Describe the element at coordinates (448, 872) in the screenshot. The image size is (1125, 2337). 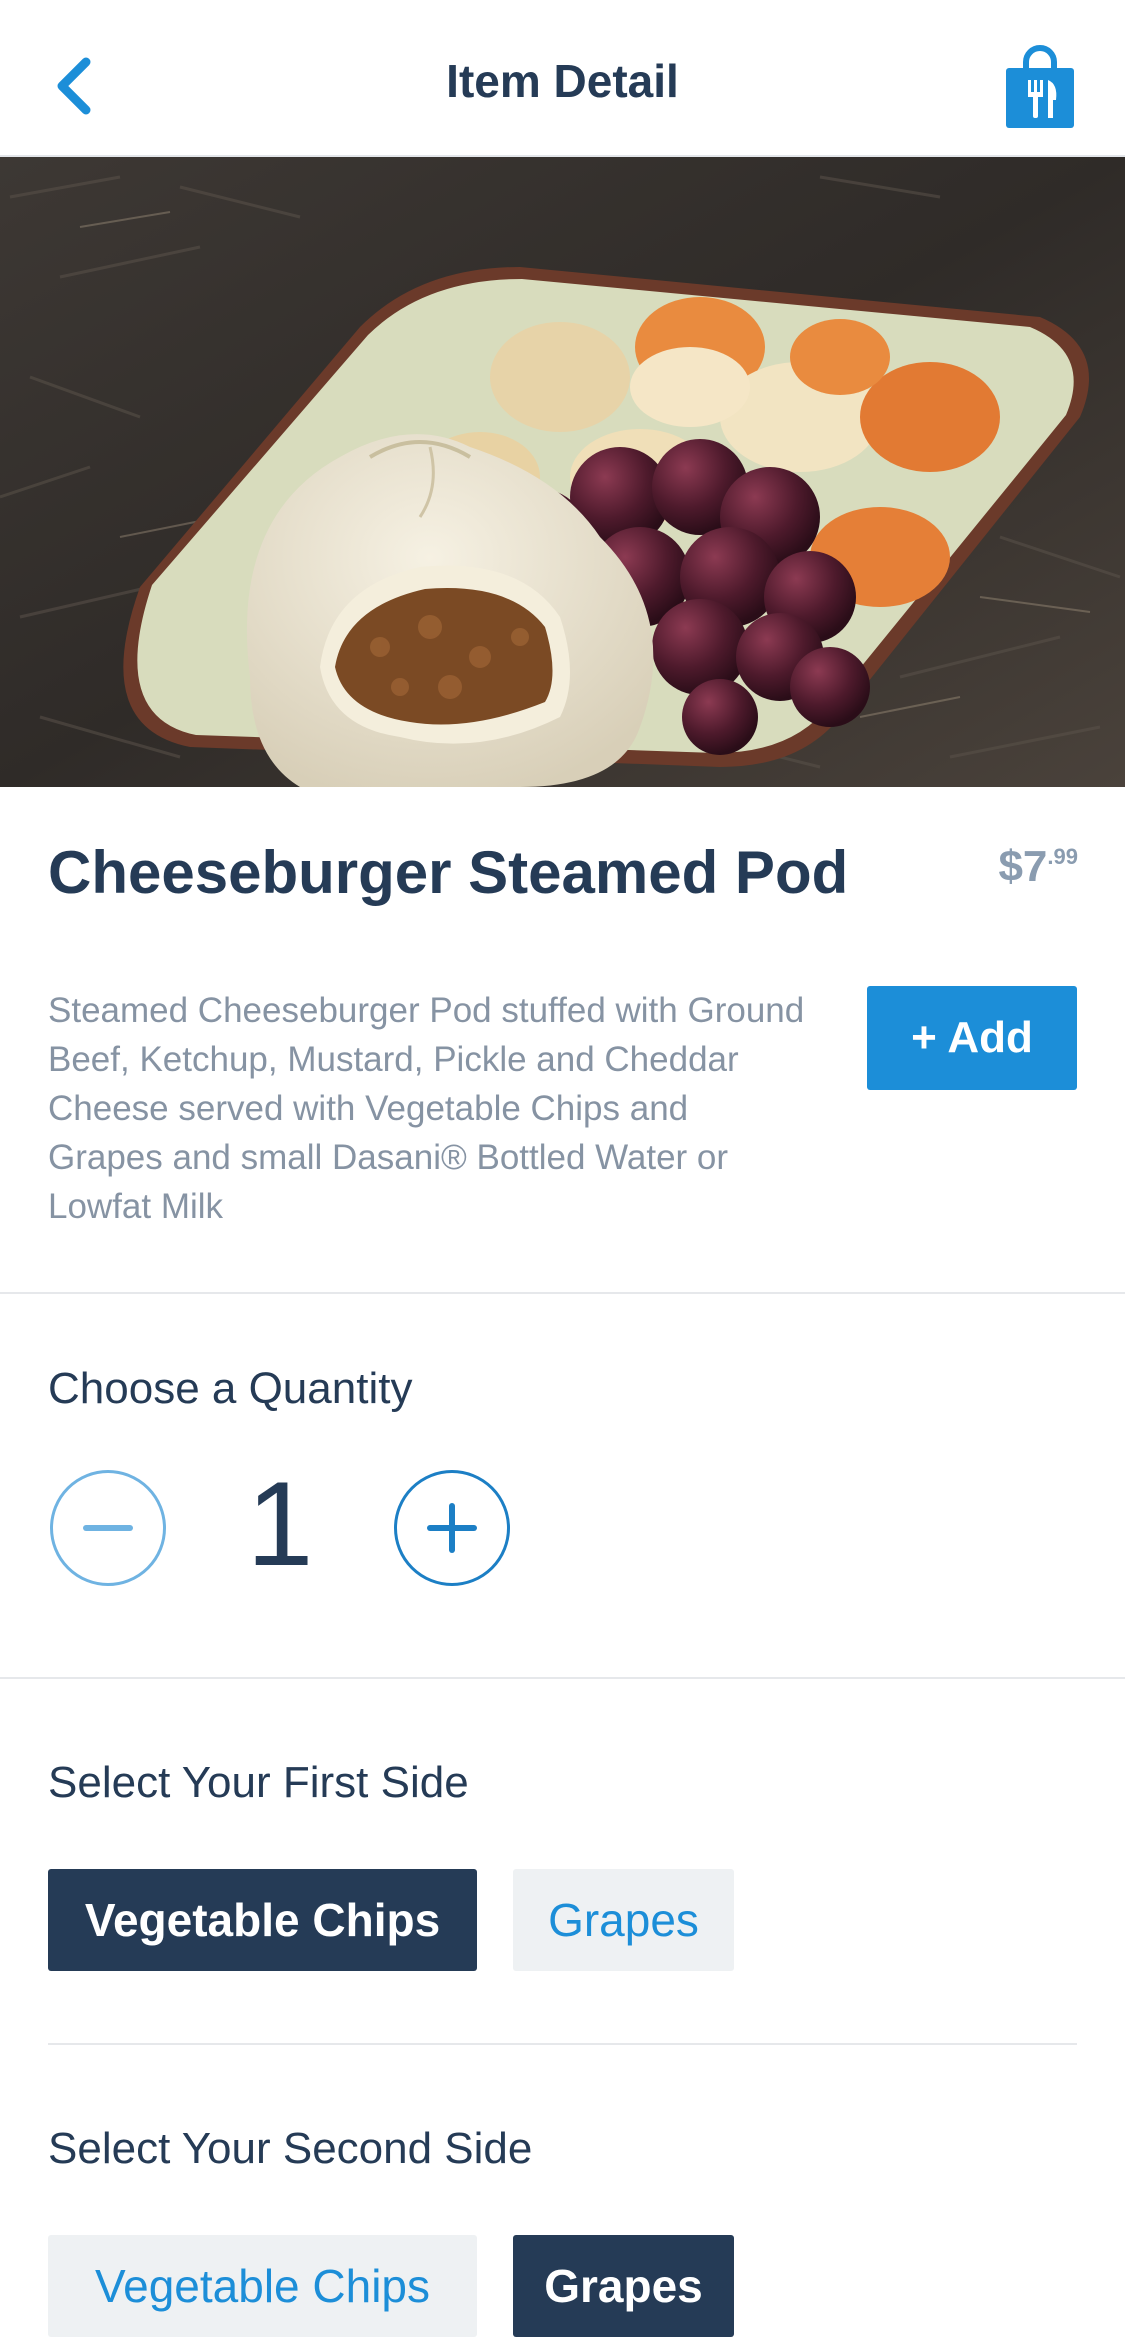
I see `item-title: Cheeseburger Steamed Pod` at that location.